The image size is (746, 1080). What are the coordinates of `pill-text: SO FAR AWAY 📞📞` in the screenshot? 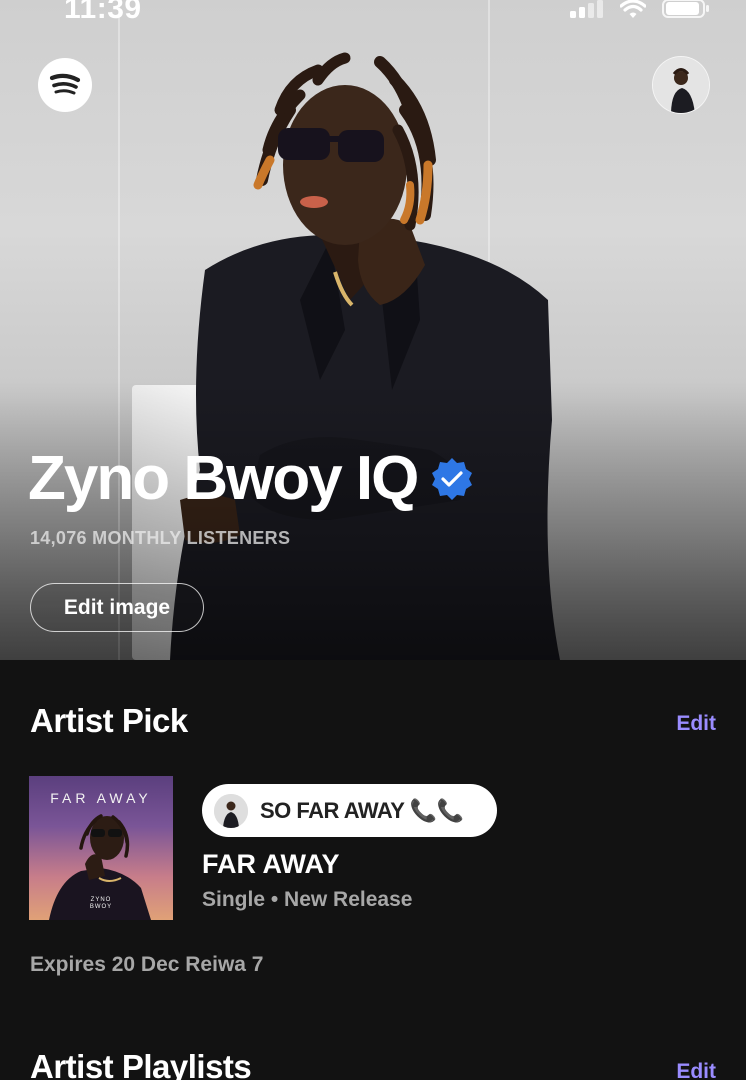 It's located at (362, 810).